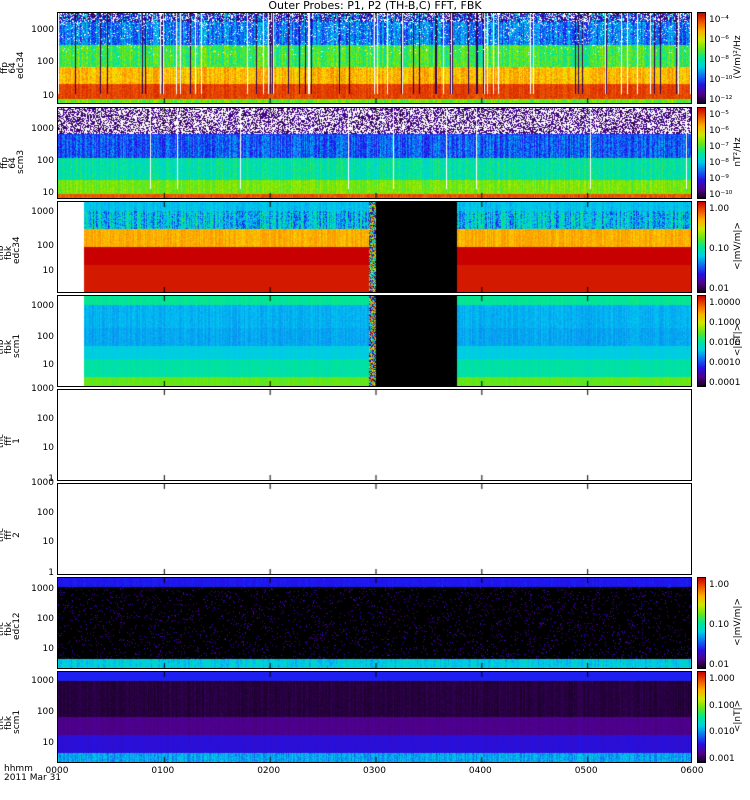 The height and width of the screenshot is (800, 750). What do you see at coordinates (722, 732) in the screenshot?
I see `colorbar-tick-label: 0.010` at bounding box center [722, 732].